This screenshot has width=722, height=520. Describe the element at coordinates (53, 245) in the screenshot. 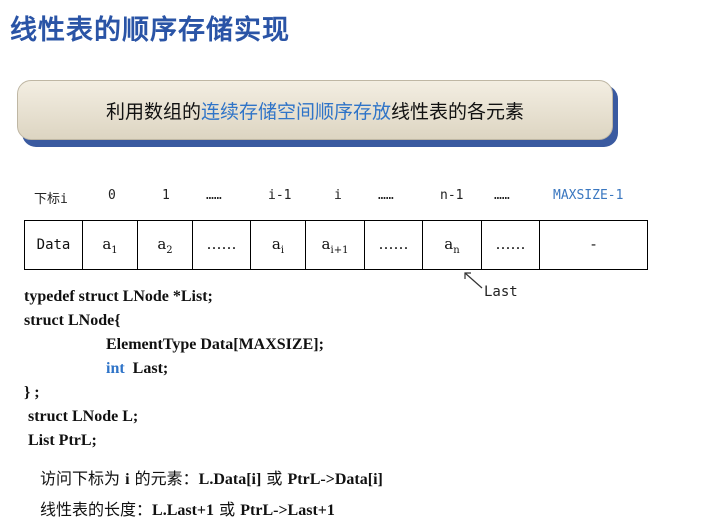

I see `array-label-cell: Data` at that location.